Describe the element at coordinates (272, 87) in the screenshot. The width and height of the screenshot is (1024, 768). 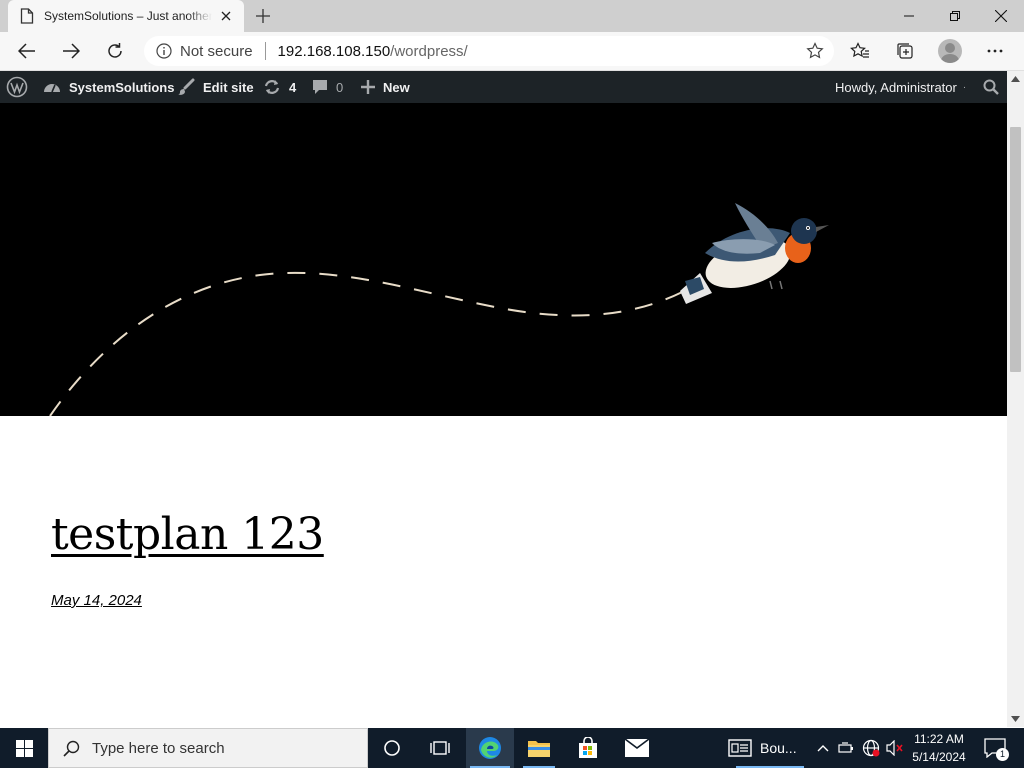
I see `updates-icon` at that location.